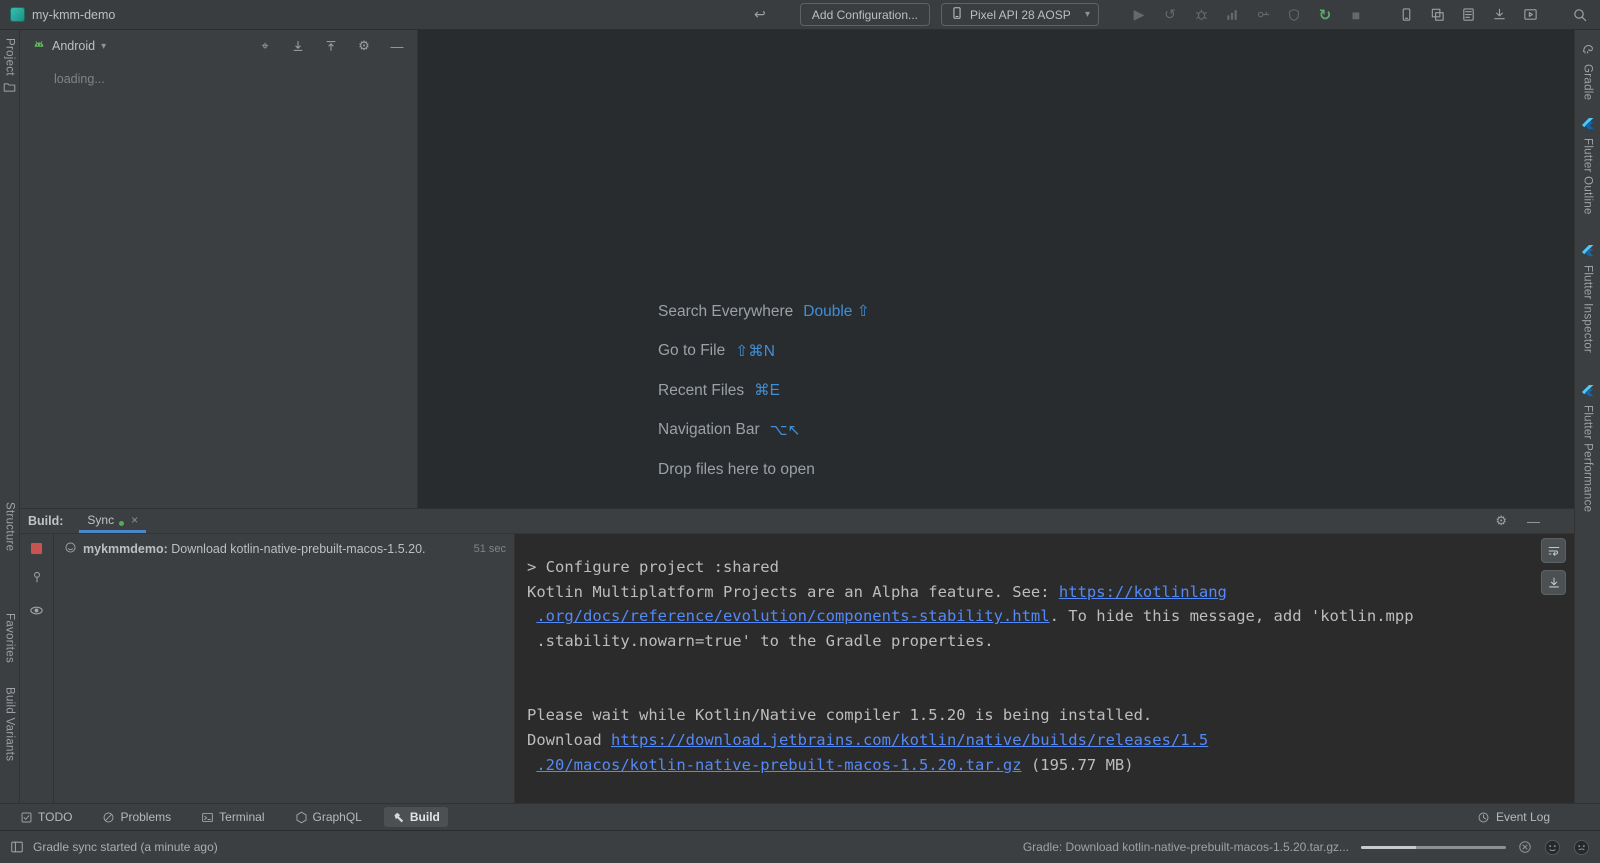 This screenshot has height=863, width=1600. I want to click on tool-tab-structure: Structure, so click(9, 526).